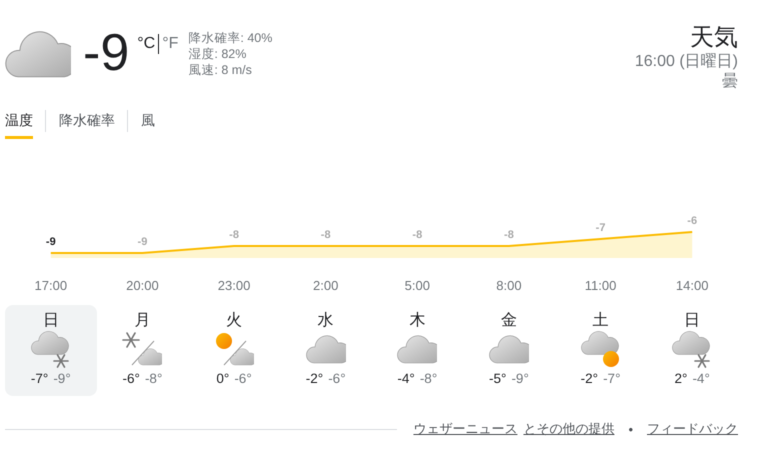  I want to click on value-label: -7, so click(601, 228).